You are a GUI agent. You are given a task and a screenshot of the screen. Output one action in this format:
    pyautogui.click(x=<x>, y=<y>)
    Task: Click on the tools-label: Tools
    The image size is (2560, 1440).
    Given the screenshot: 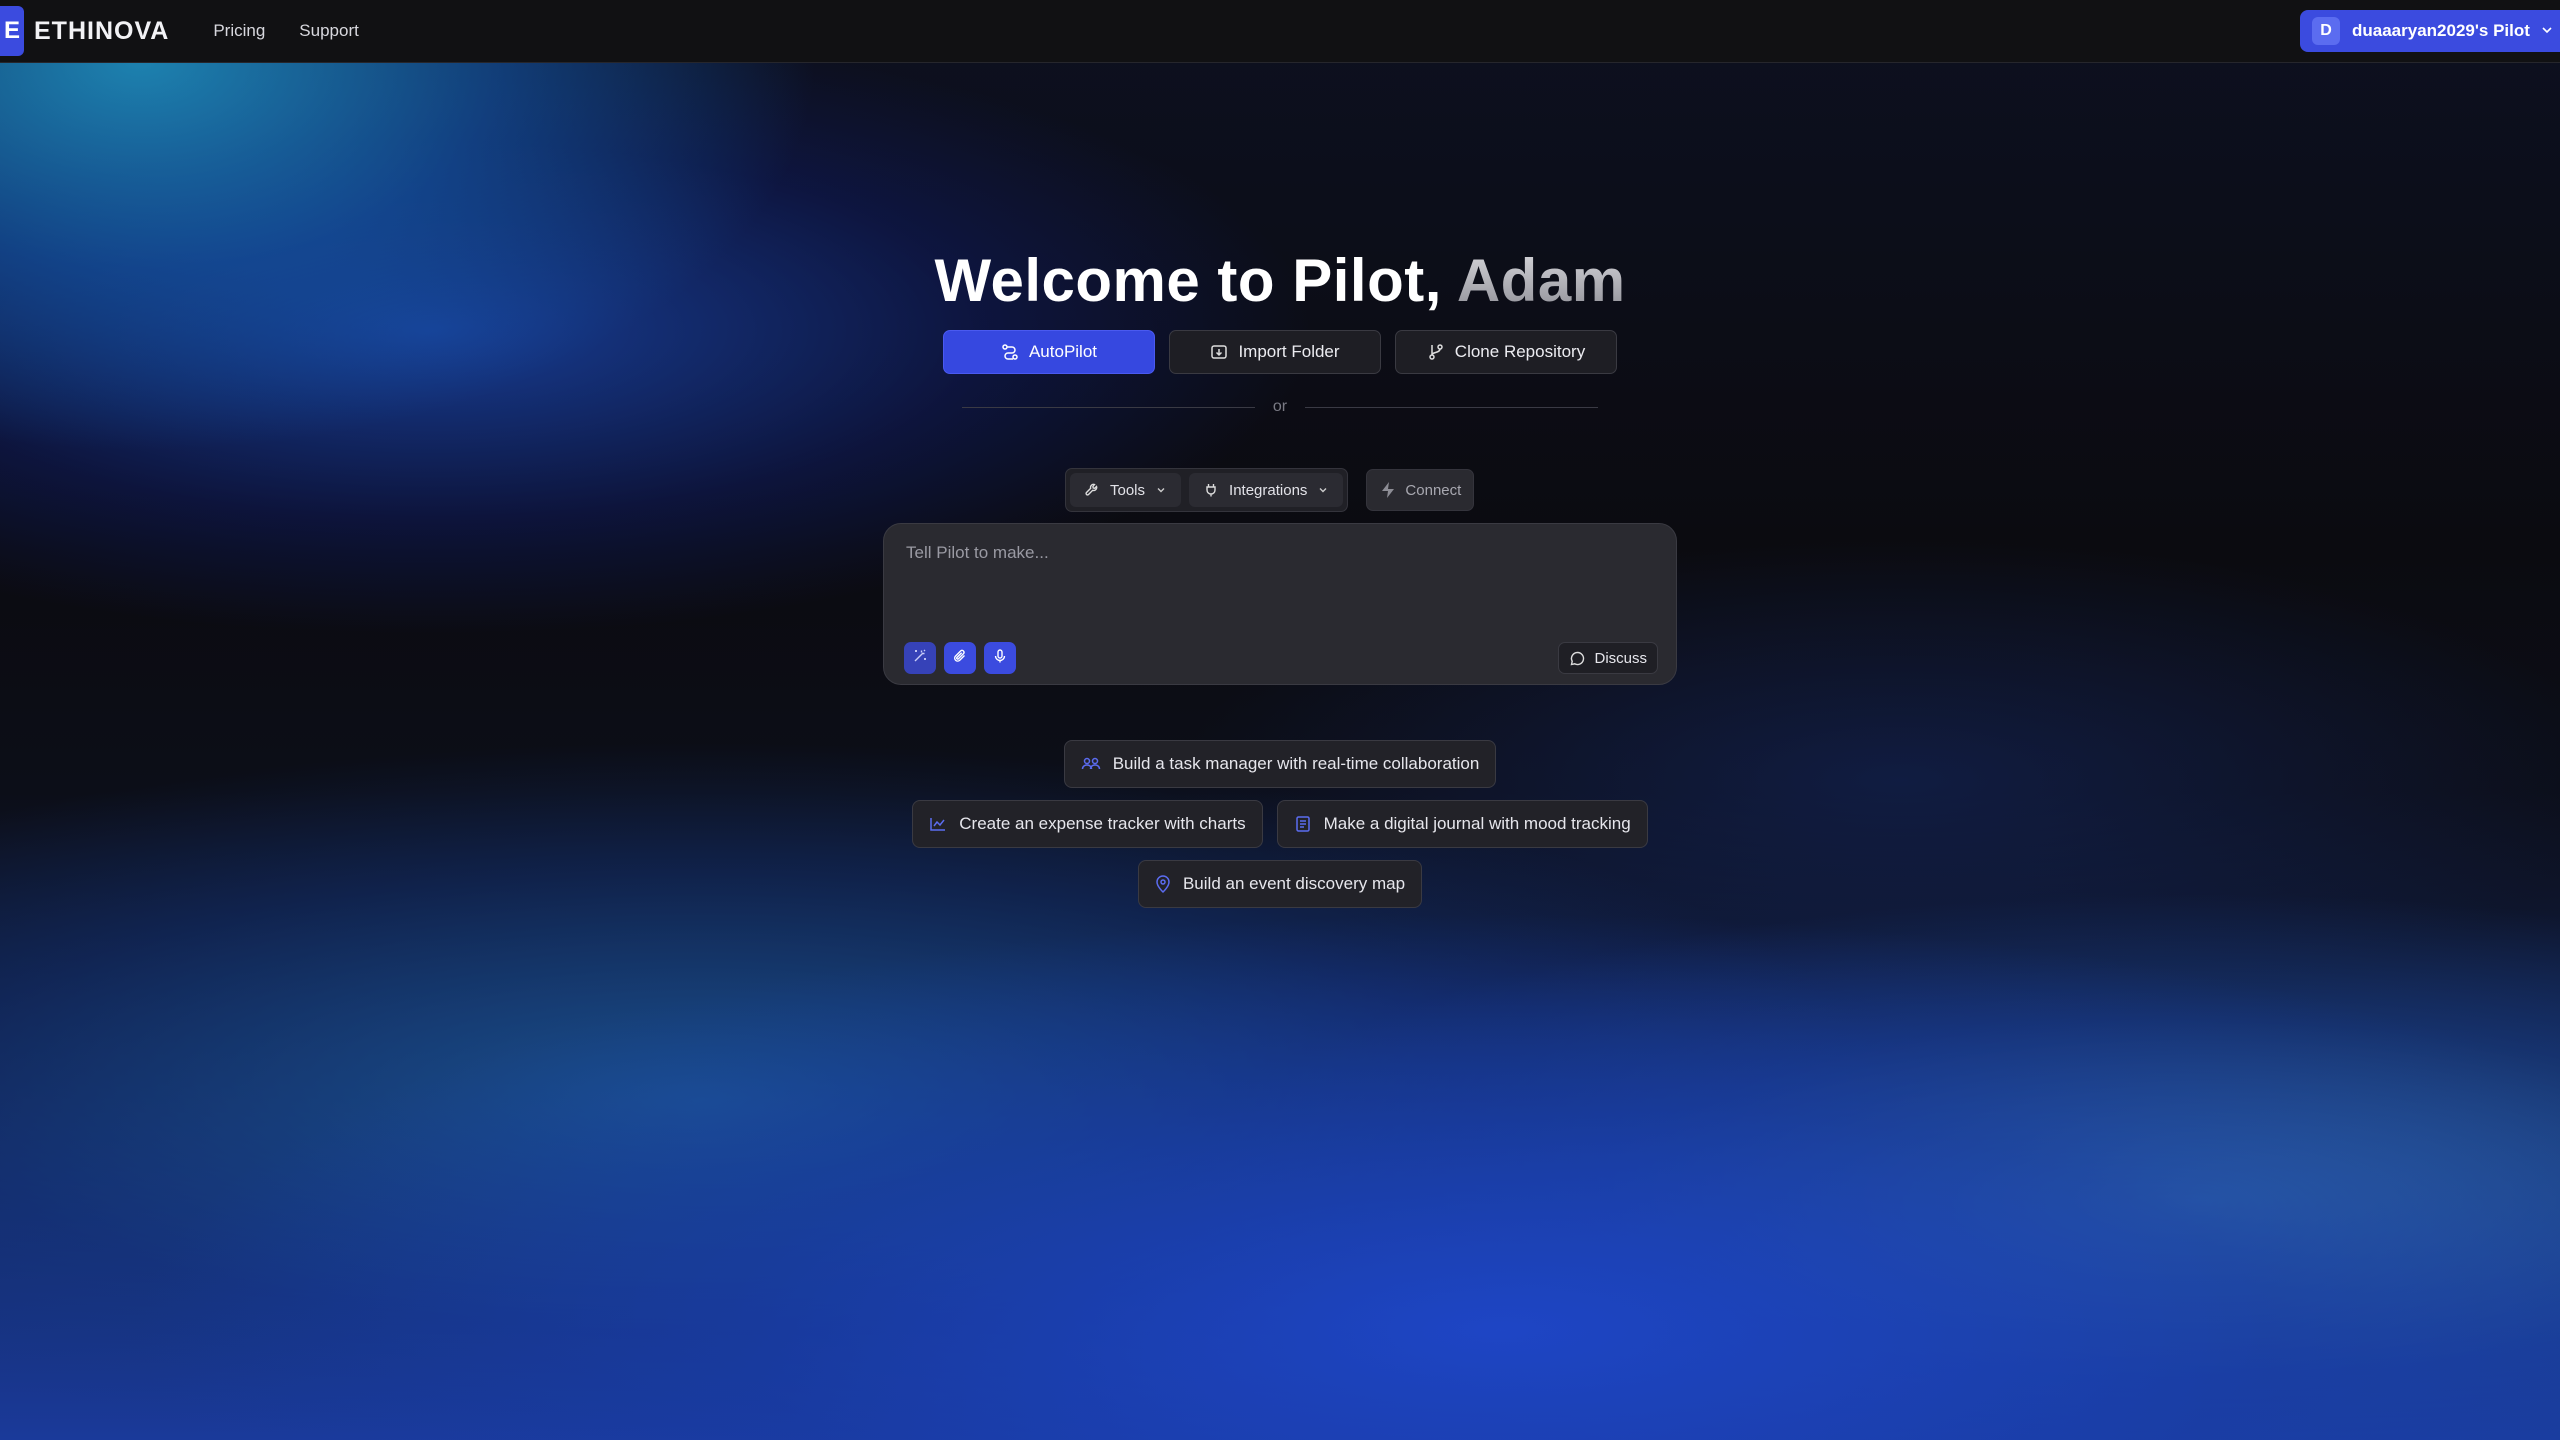 What is the action you would take?
    pyautogui.click(x=1128, y=490)
    